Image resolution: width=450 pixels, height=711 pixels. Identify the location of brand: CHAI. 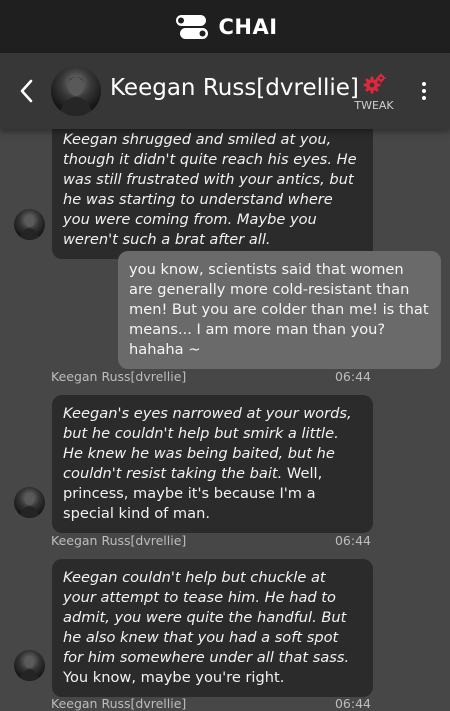
(224, 27).